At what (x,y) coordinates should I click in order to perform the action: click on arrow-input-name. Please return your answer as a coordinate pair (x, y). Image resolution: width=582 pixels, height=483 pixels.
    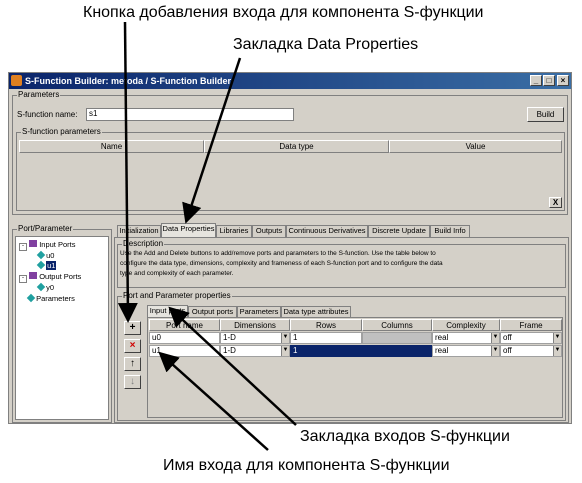
    Looking at the image, I should click on (213, 401).